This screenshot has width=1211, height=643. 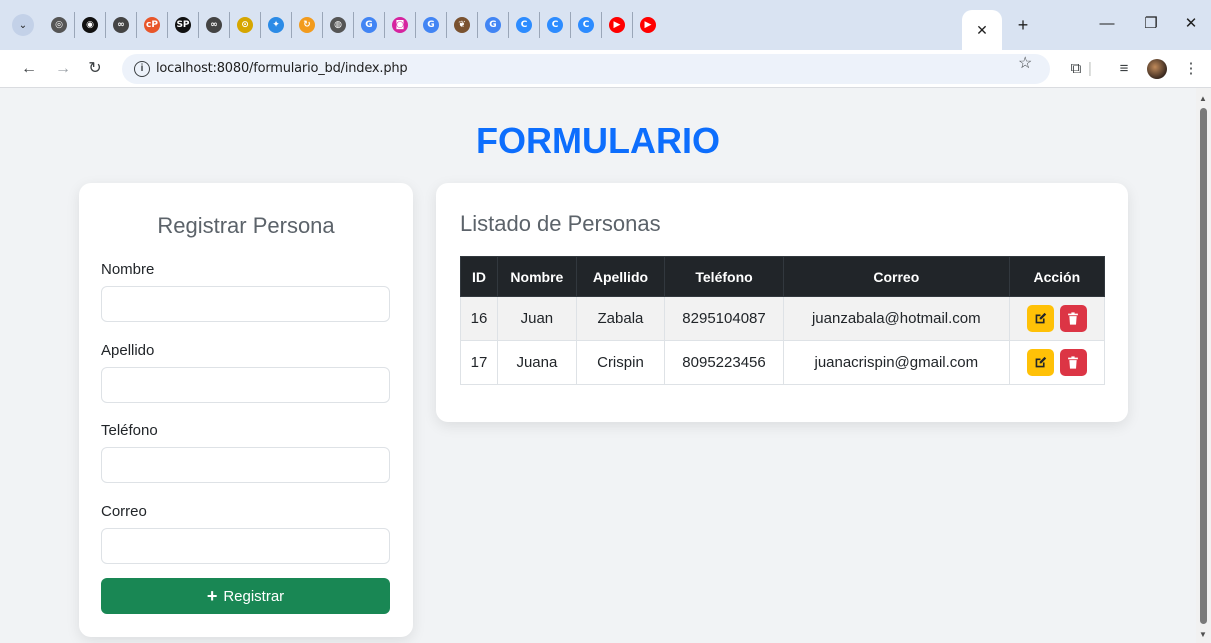 What do you see at coordinates (142, 69) in the screenshot?
I see `site-info-icon: i` at bounding box center [142, 69].